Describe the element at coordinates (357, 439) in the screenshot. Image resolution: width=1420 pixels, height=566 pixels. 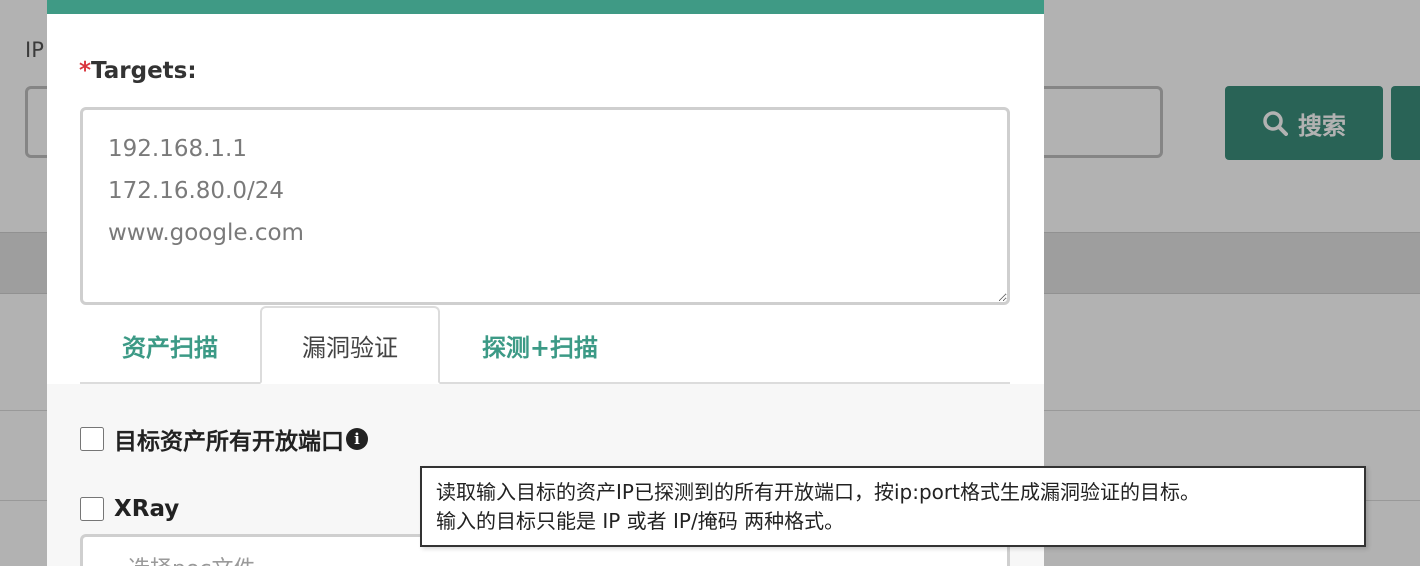
I see `info-icon: i` at that location.